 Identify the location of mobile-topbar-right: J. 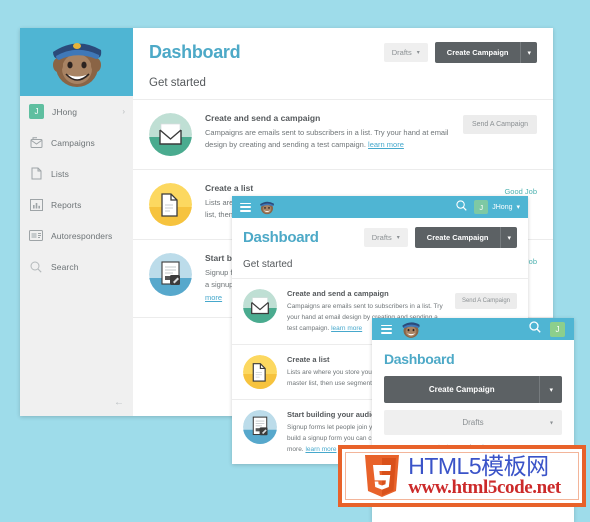
(547, 329).